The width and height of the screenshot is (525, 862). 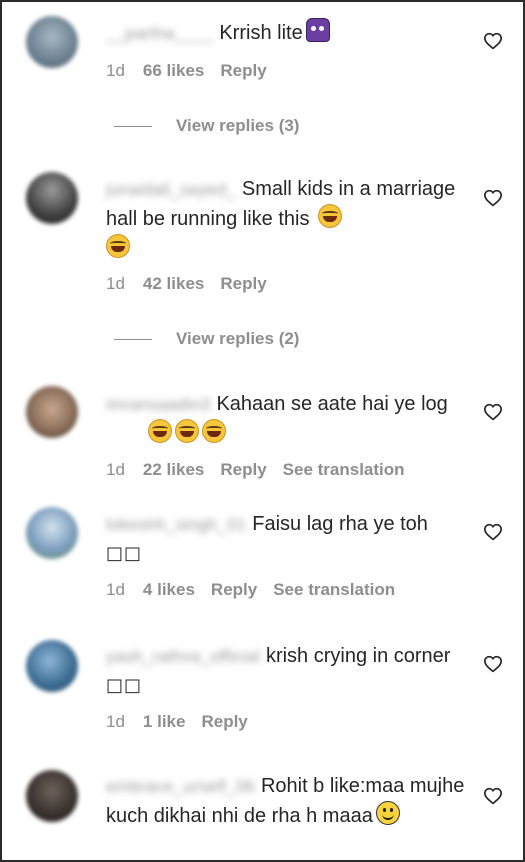 I want to click on view-replies-button: View replies (3), so click(x=206, y=126).